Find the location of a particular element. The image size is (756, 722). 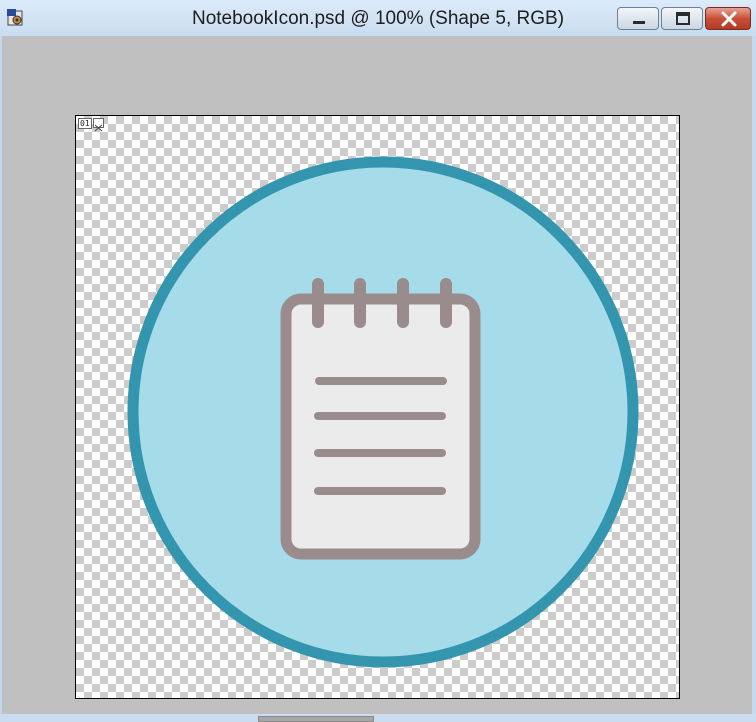

minimize-button is located at coordinates (638, 18).